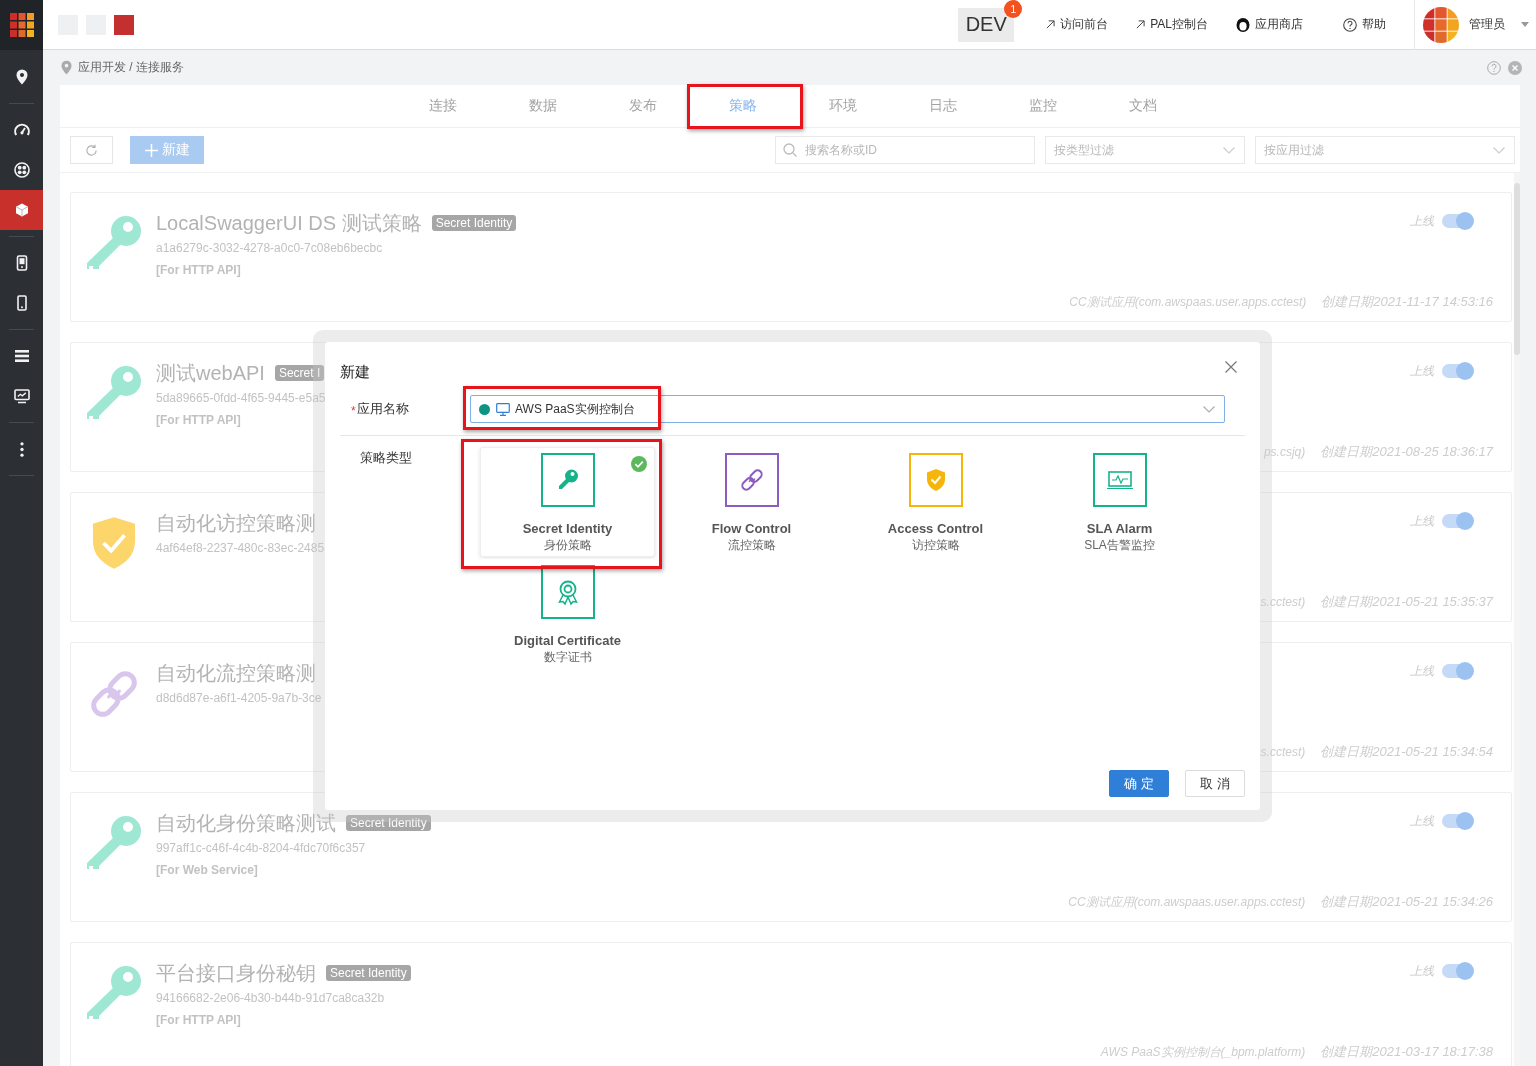 The image size is (1536, 1066). Describe the element at coordinates (240, 548) in the screenshot. I see `policy-id: 4af64ef8-2237-480c-83ec-2485` at that location.